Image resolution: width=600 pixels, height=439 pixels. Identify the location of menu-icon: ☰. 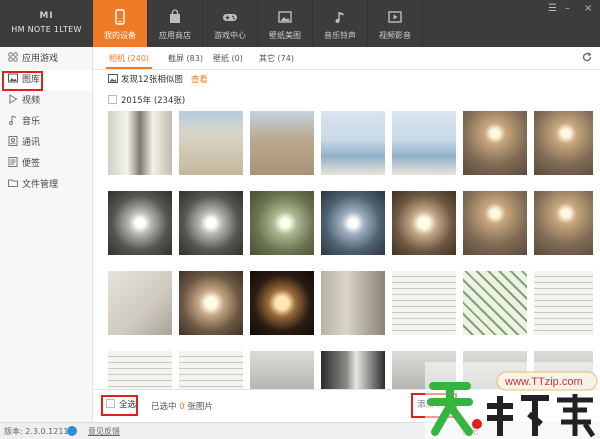
(552, 9).